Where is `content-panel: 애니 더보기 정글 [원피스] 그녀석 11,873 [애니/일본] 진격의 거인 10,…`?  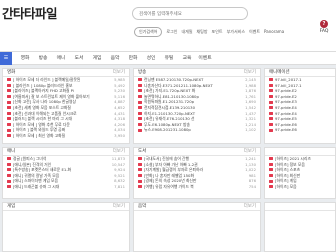
content-panel: 애니 더보기 정글 [원피스] 그녀석 11,873 [애니/일본] 진격의 거인 10,… is located at coordinates (66, 173).